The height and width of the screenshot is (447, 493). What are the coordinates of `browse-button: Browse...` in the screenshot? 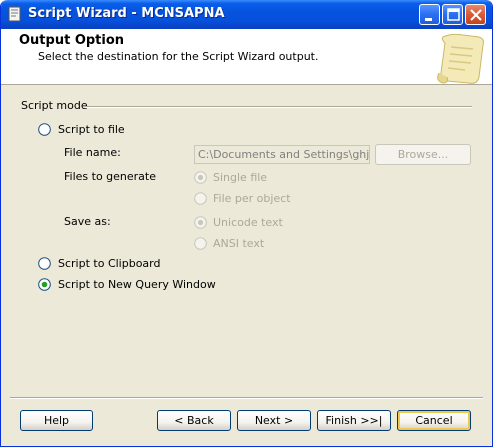 It's located at (423, 154).